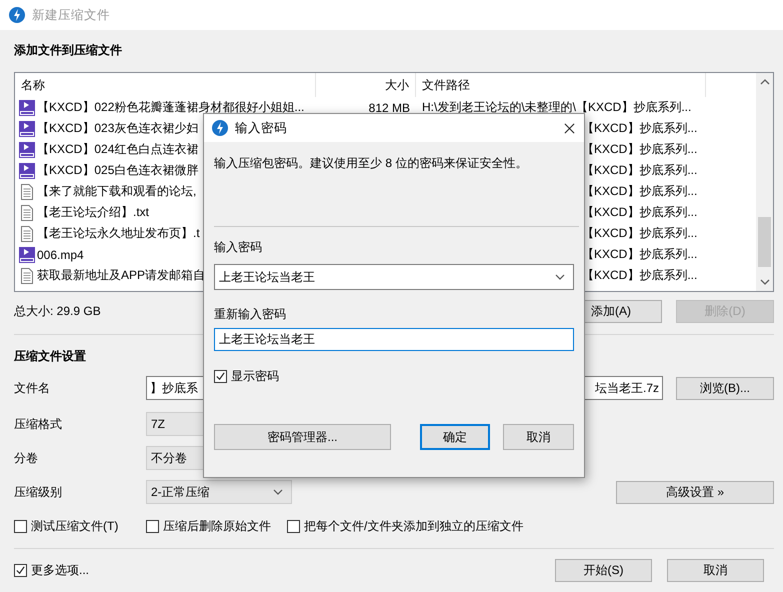 This screenshot has width=783, height=592. I want to click on level-dropdown: 2-正常压缩, so click(219, 492).